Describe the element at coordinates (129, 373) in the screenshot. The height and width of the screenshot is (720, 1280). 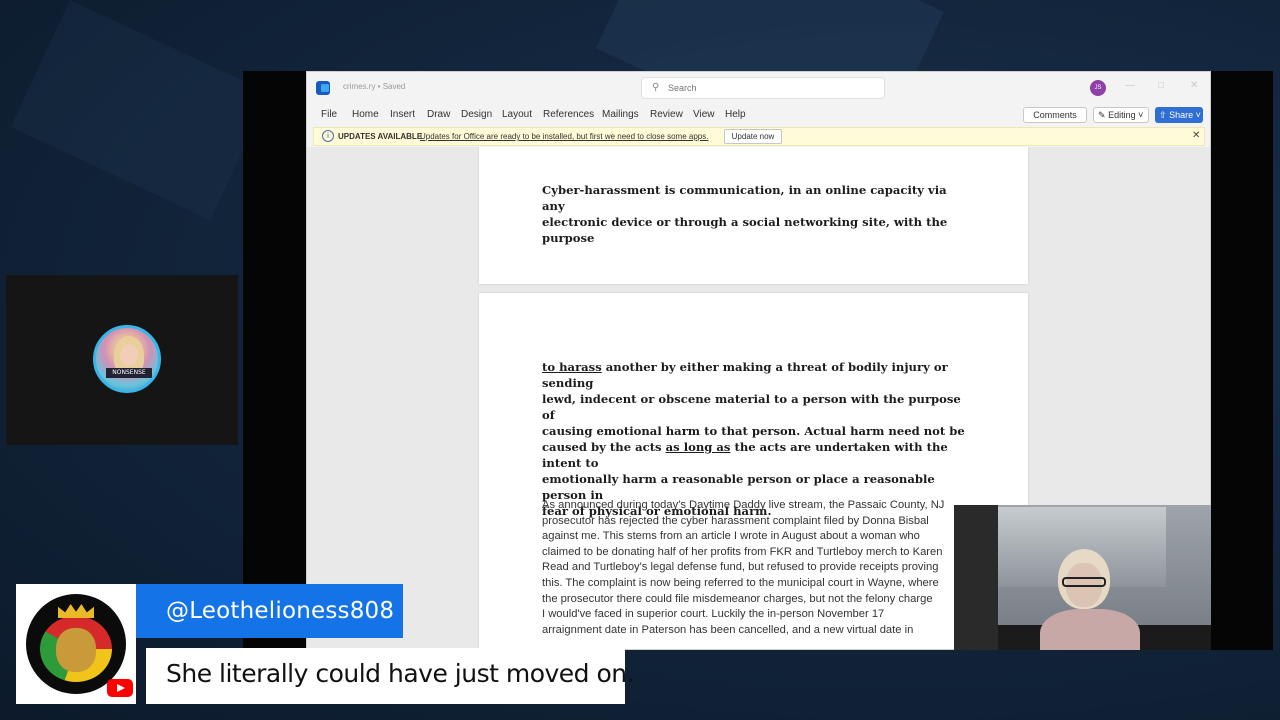
I see `channel-logo-badge: NONSENSE` at that location.